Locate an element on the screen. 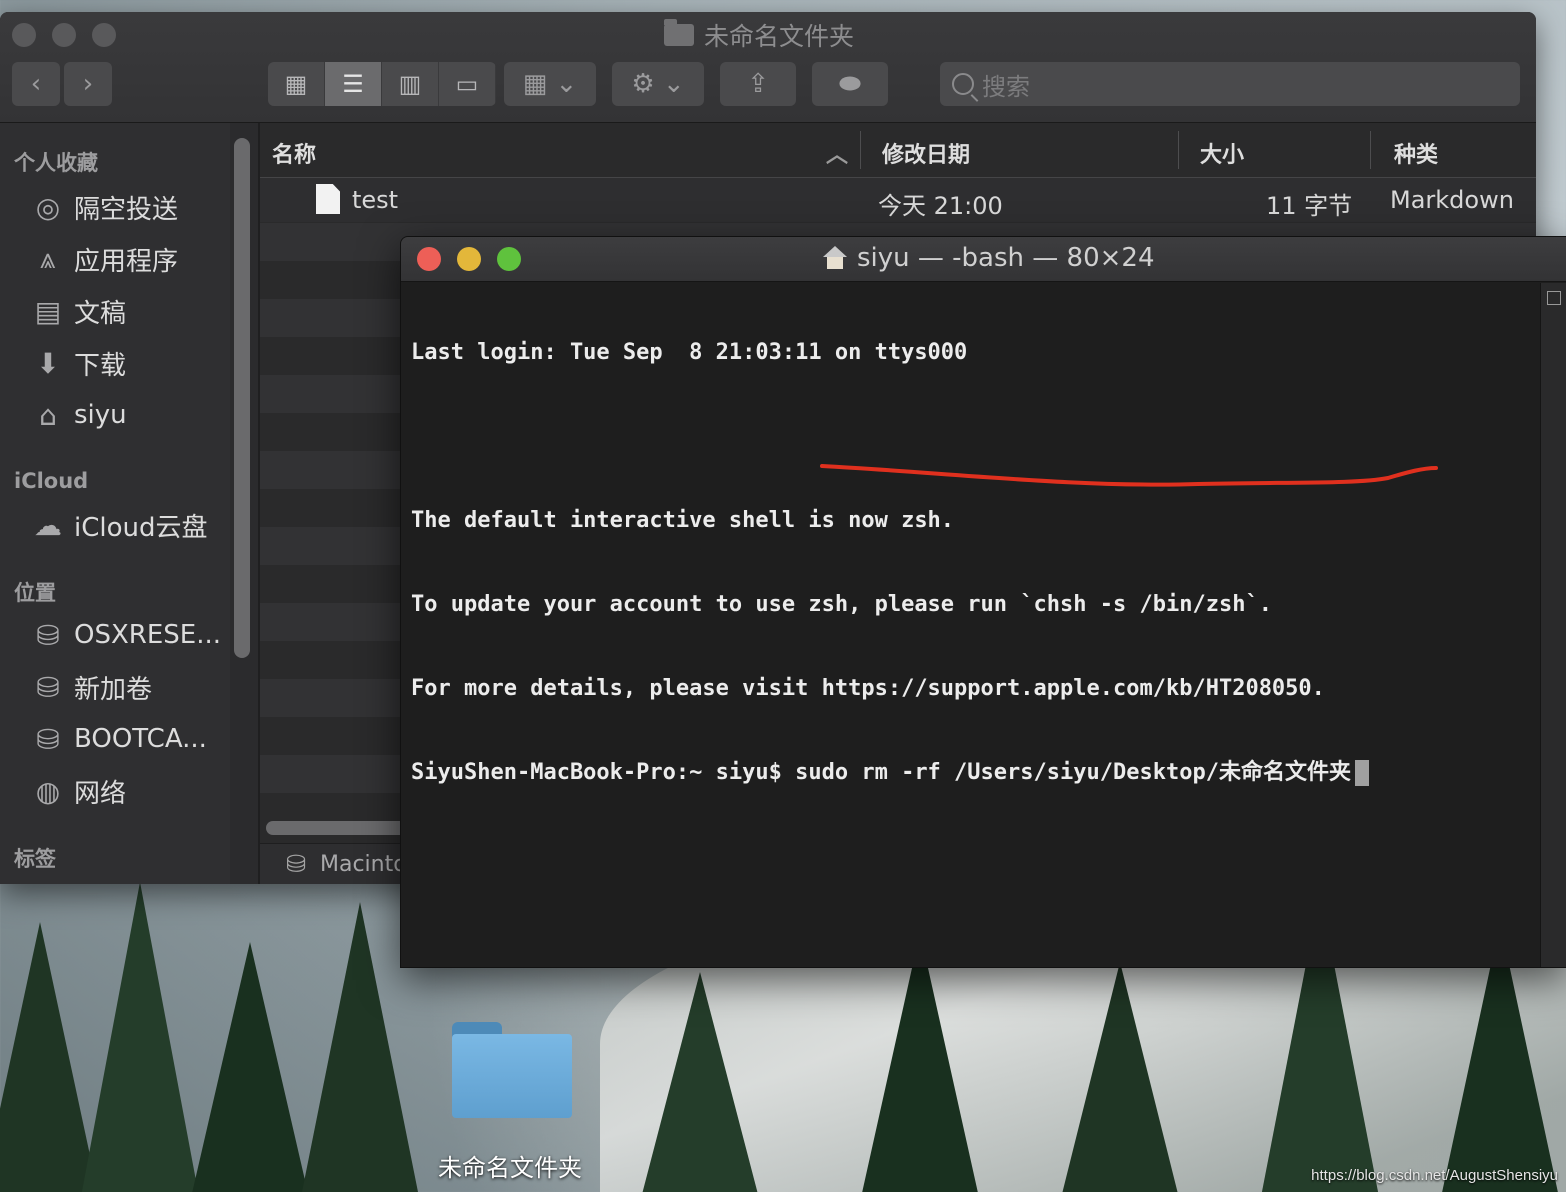 Image resolution: width=1566 pixels, height=1192 pixels. icloud-header: iCloud is located at coordinates (51, 481).